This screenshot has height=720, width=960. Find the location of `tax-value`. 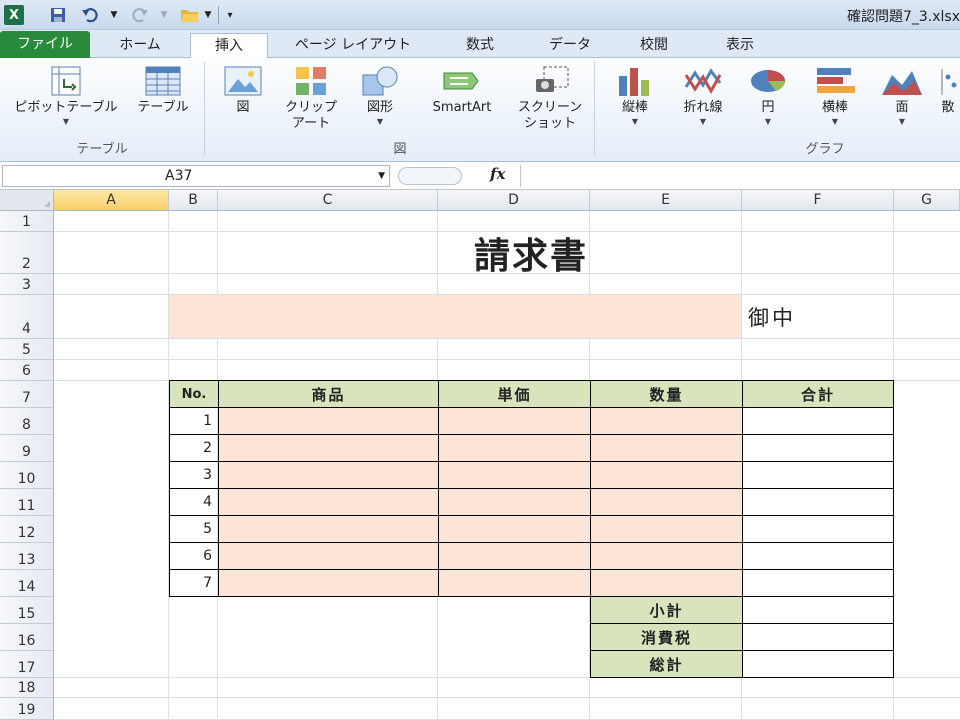

tax-value is located at coordinates (818, 637).